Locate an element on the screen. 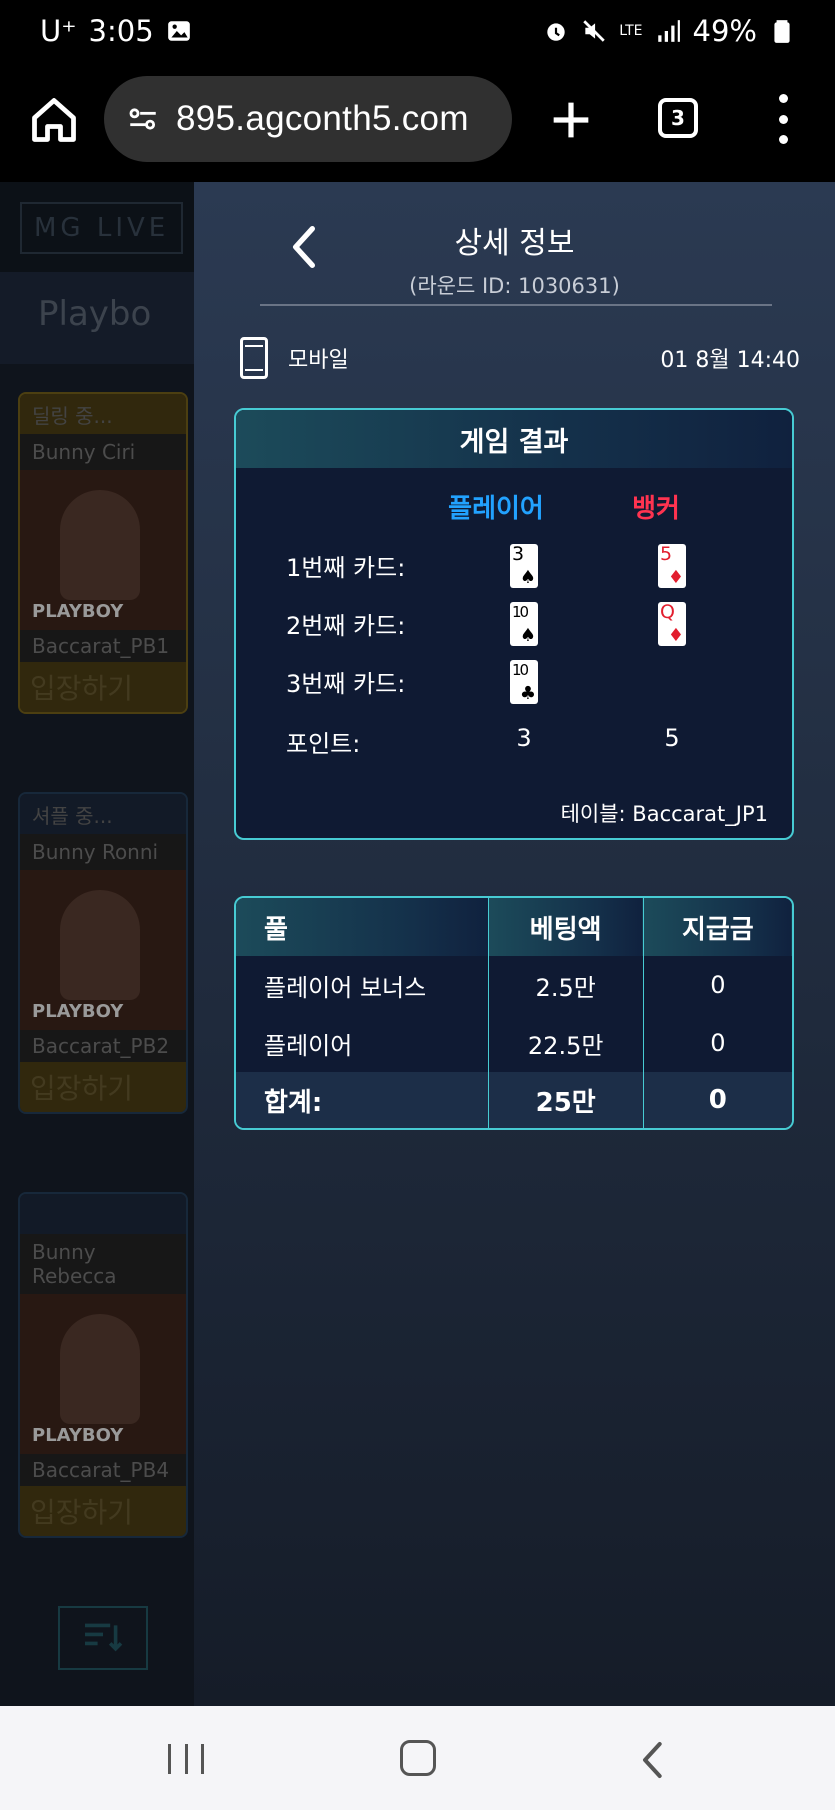 This screenshot has width=835, height=1810. browser-toolbar: 895.agconth5.com 3 is located at coordinates (417, 122).